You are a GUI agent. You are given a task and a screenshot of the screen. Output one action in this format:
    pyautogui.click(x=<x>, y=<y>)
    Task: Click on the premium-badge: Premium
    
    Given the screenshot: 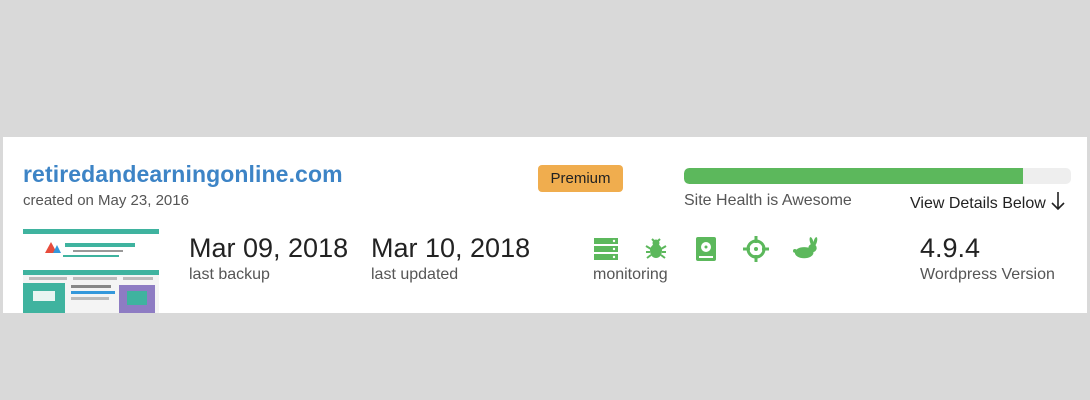 What is the action you would take?
    pyautogui.click(x=580, y=178)
    